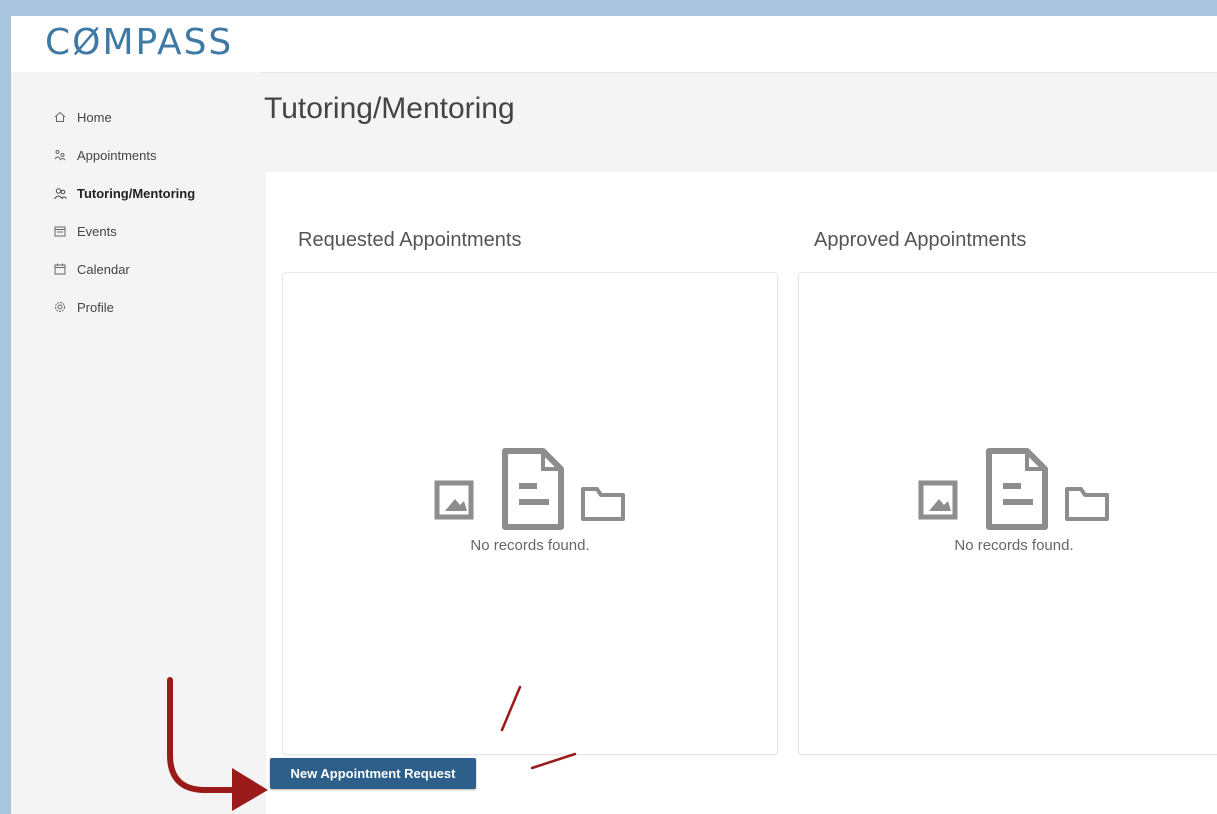 This screenshot has width=1217, height=814. I want to click on appointments-icon, so click(60, 155).